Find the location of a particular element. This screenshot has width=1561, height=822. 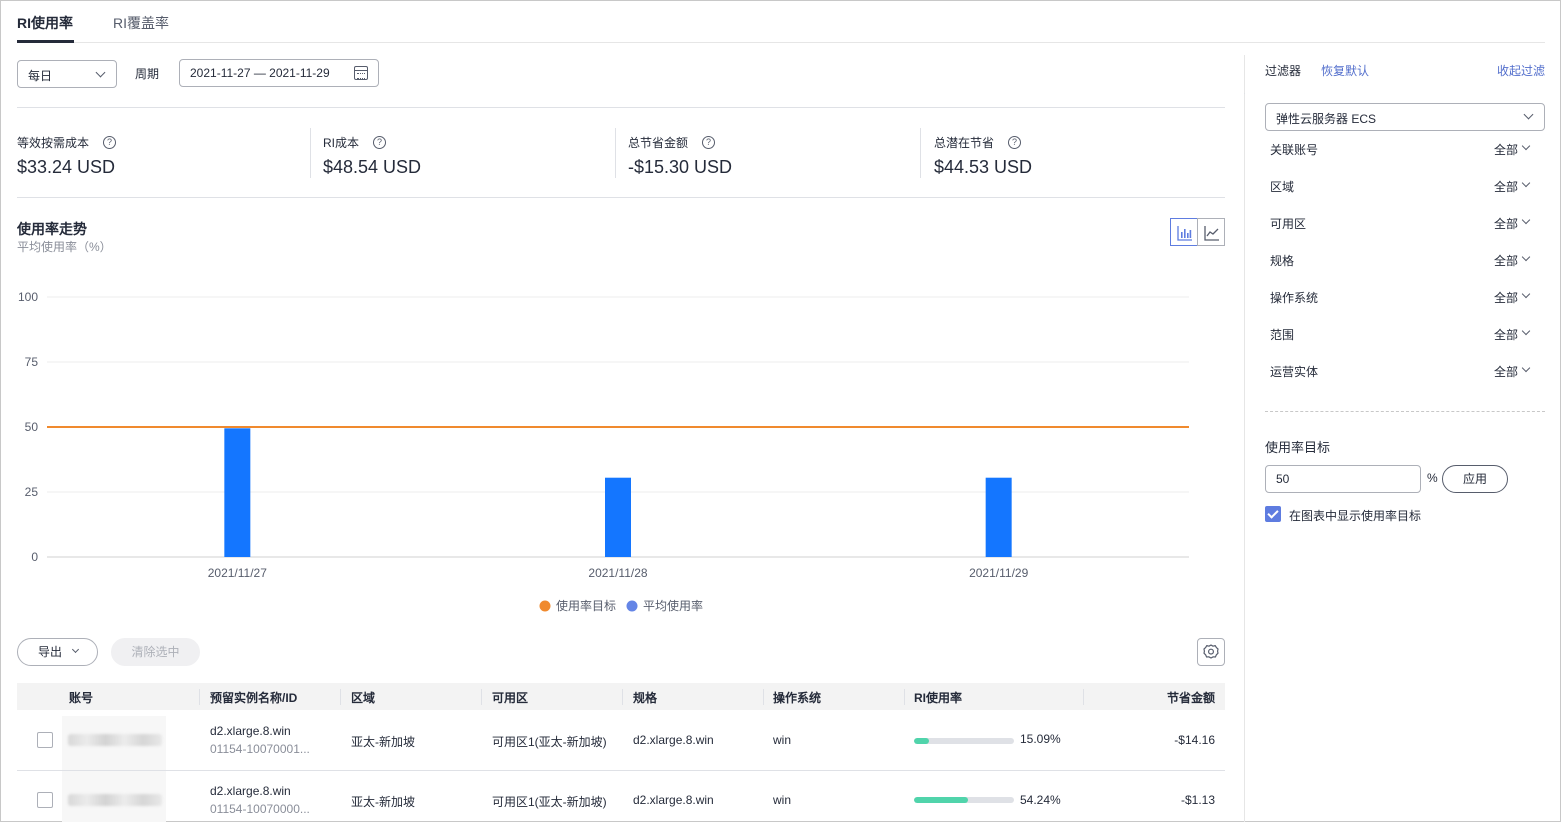

reset-defaults-link: 恢复默认 is located at coordinates (1345, 70).